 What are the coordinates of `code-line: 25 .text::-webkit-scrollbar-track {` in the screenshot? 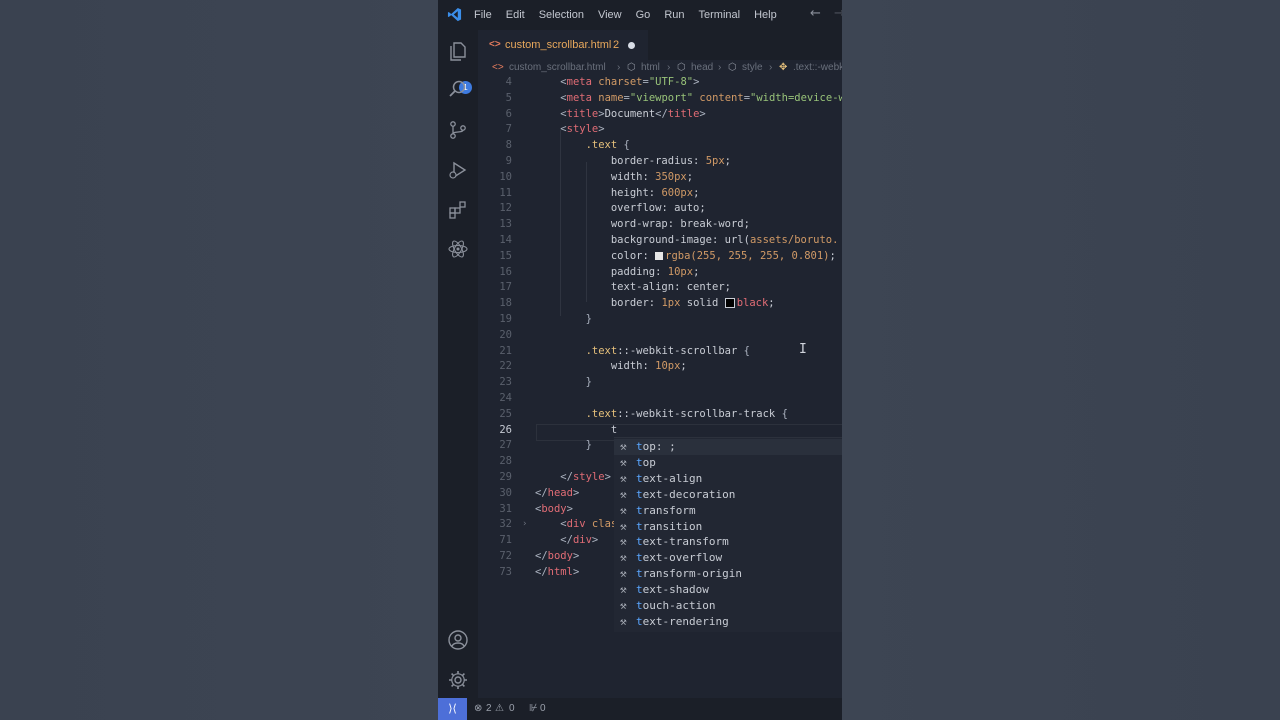 It's located at (660, 414).